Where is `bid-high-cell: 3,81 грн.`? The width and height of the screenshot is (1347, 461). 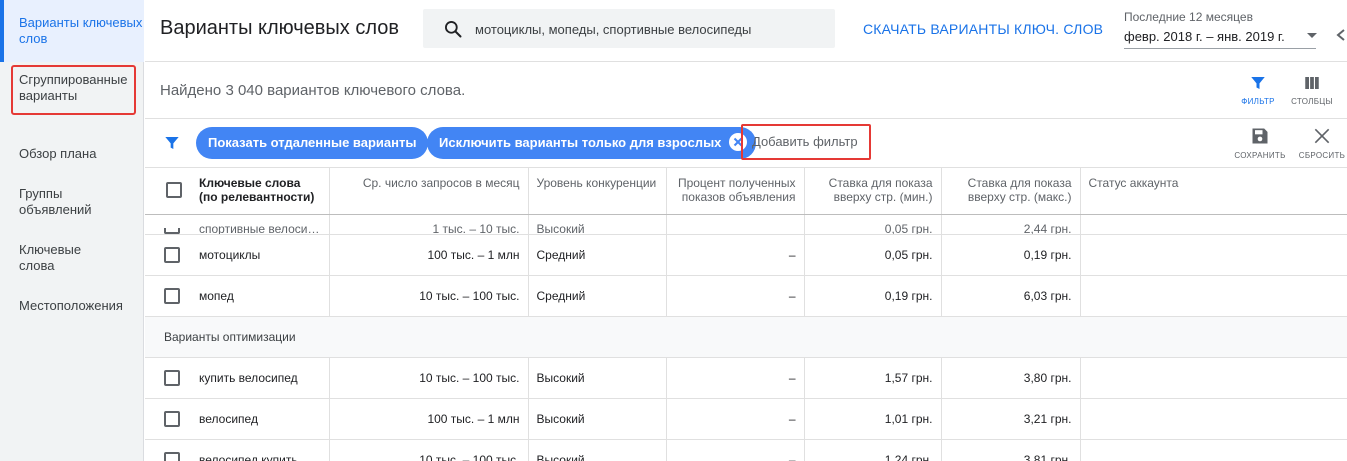 bid-high-cell: 3,81 грн. is located at coordinates (1011, 450).